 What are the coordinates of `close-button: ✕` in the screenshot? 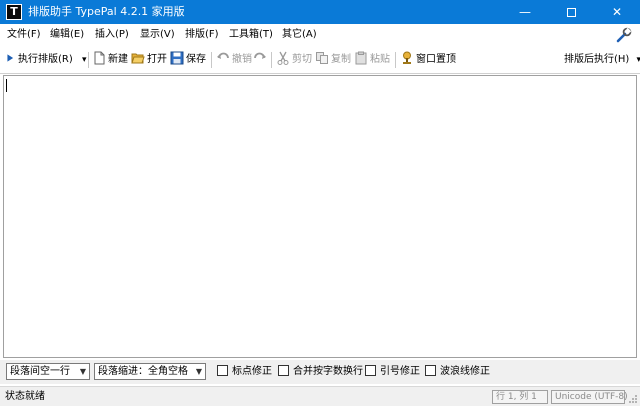 It's located at (617, 12).